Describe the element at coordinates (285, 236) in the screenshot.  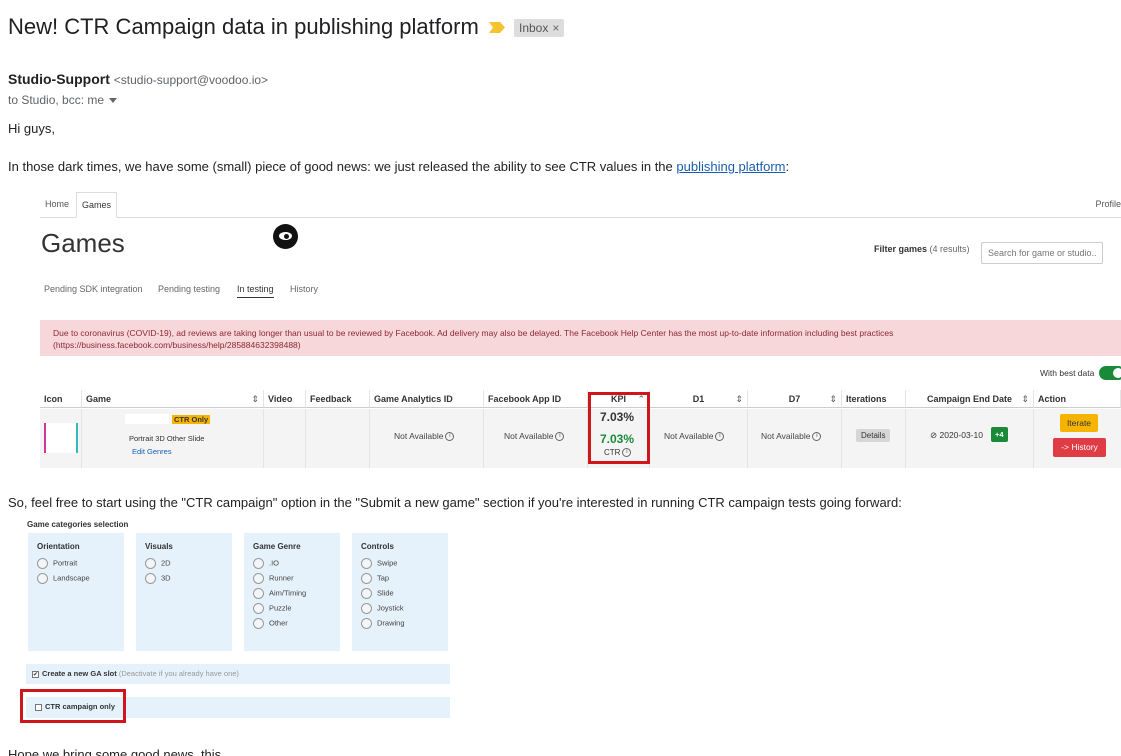
I see `video-eye-icon` at that location.